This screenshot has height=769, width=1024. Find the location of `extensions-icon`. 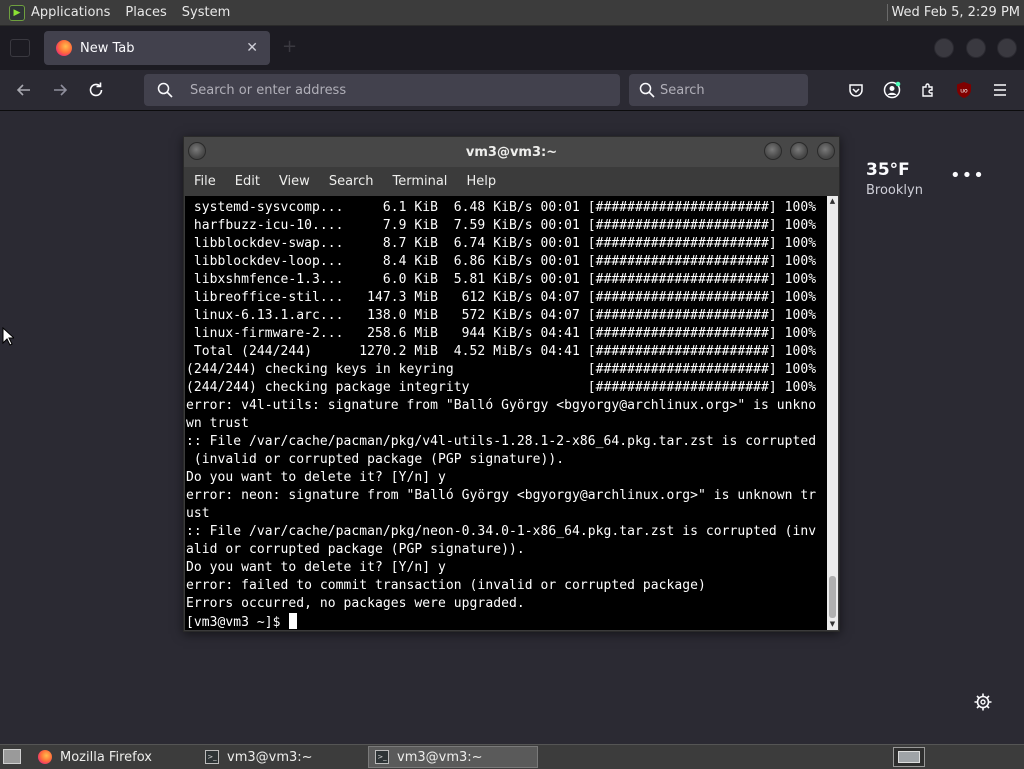

extensions-icon is located at coordinates (928, 90).